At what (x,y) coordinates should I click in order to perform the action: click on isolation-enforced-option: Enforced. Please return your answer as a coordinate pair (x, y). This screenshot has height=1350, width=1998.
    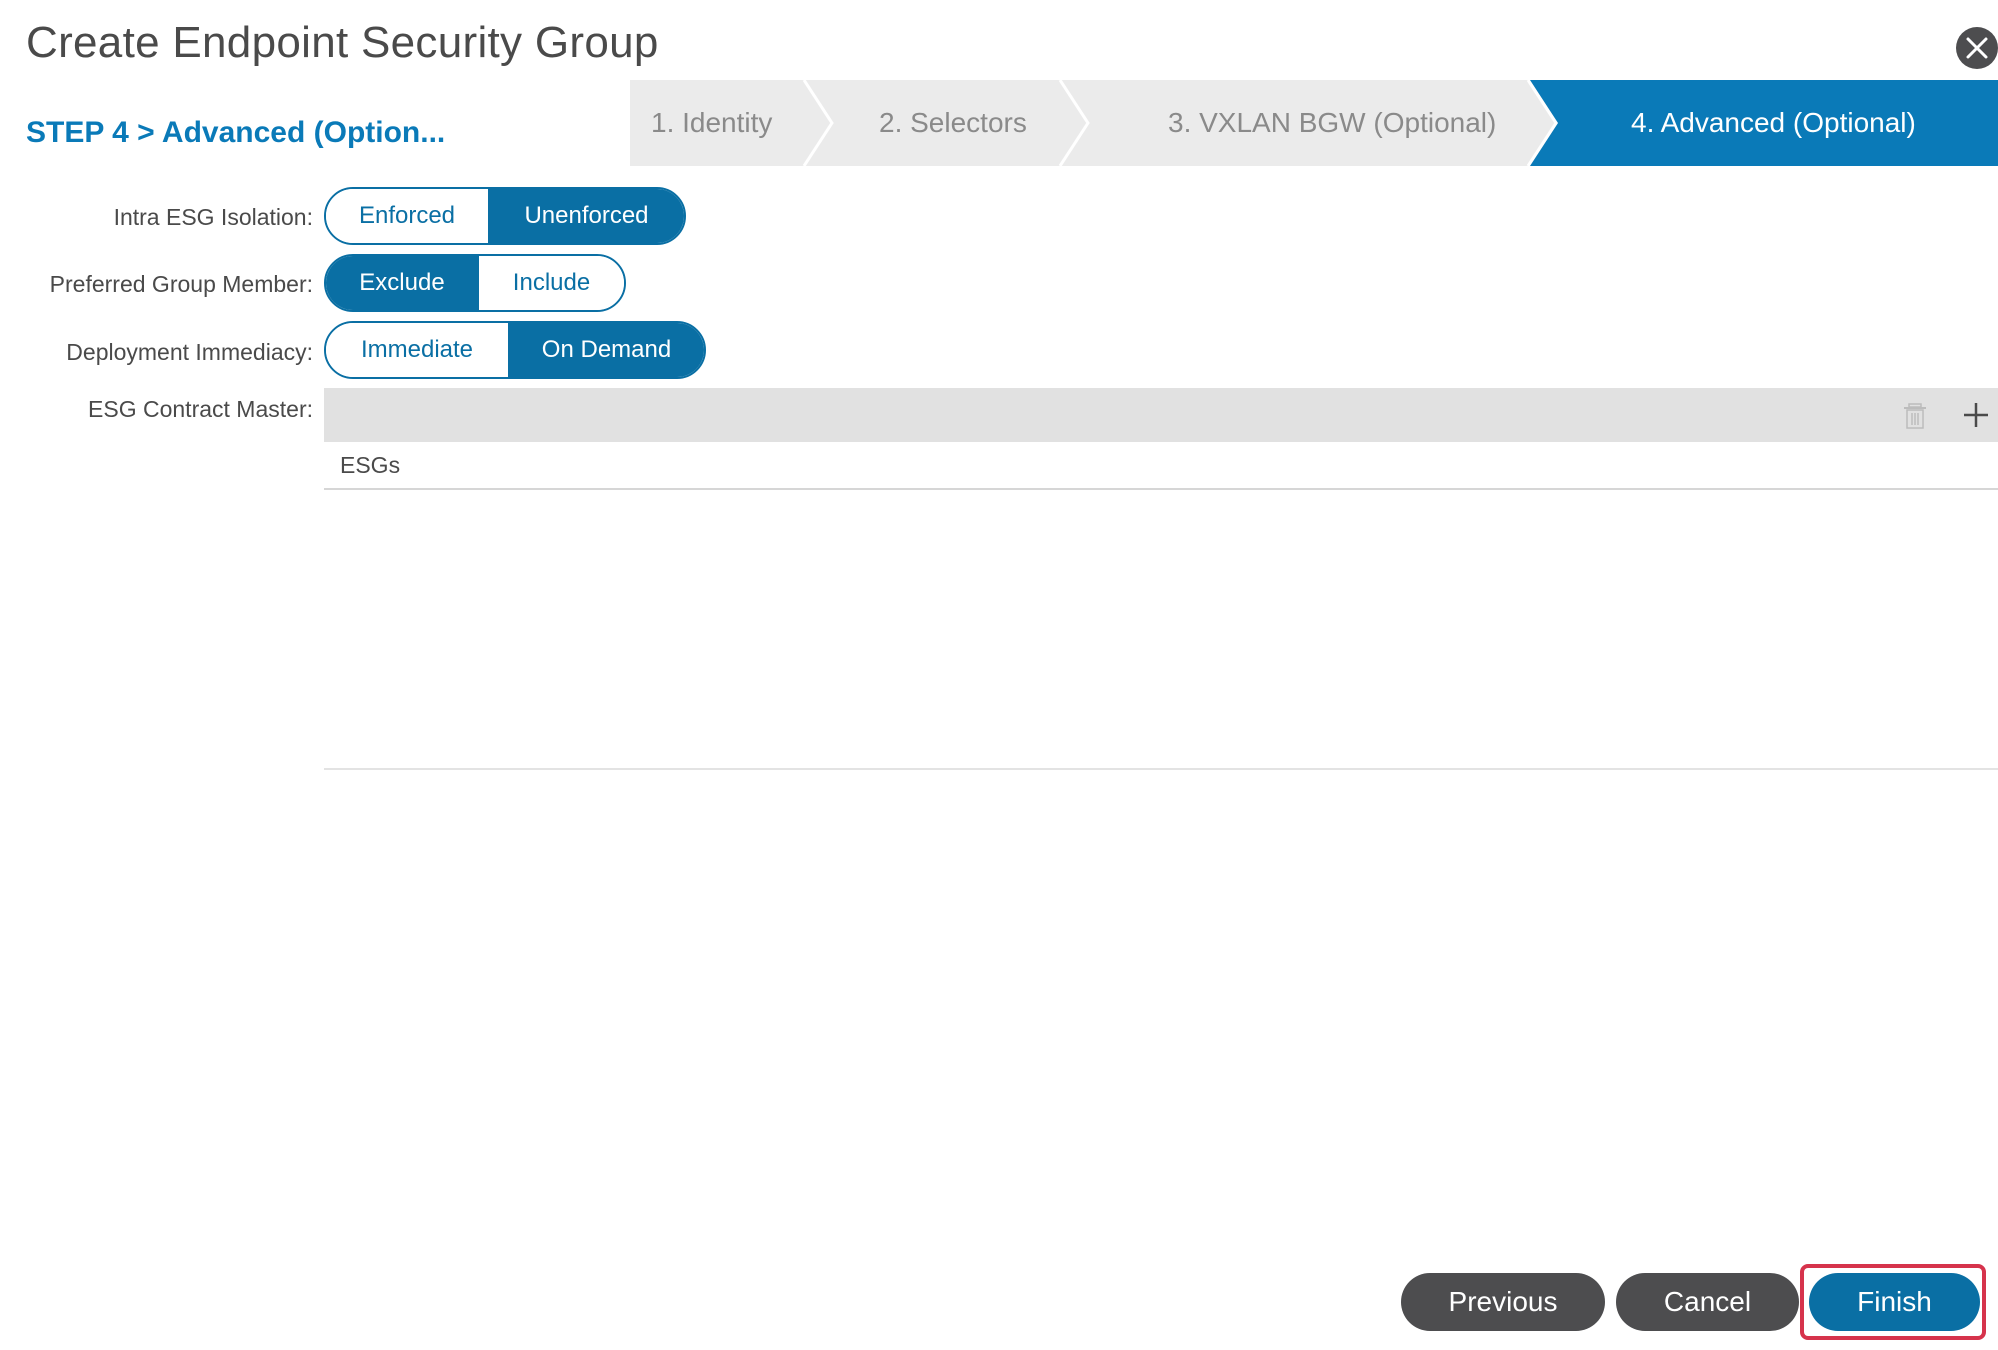
    Looking at the image, I should click on (407, 216).